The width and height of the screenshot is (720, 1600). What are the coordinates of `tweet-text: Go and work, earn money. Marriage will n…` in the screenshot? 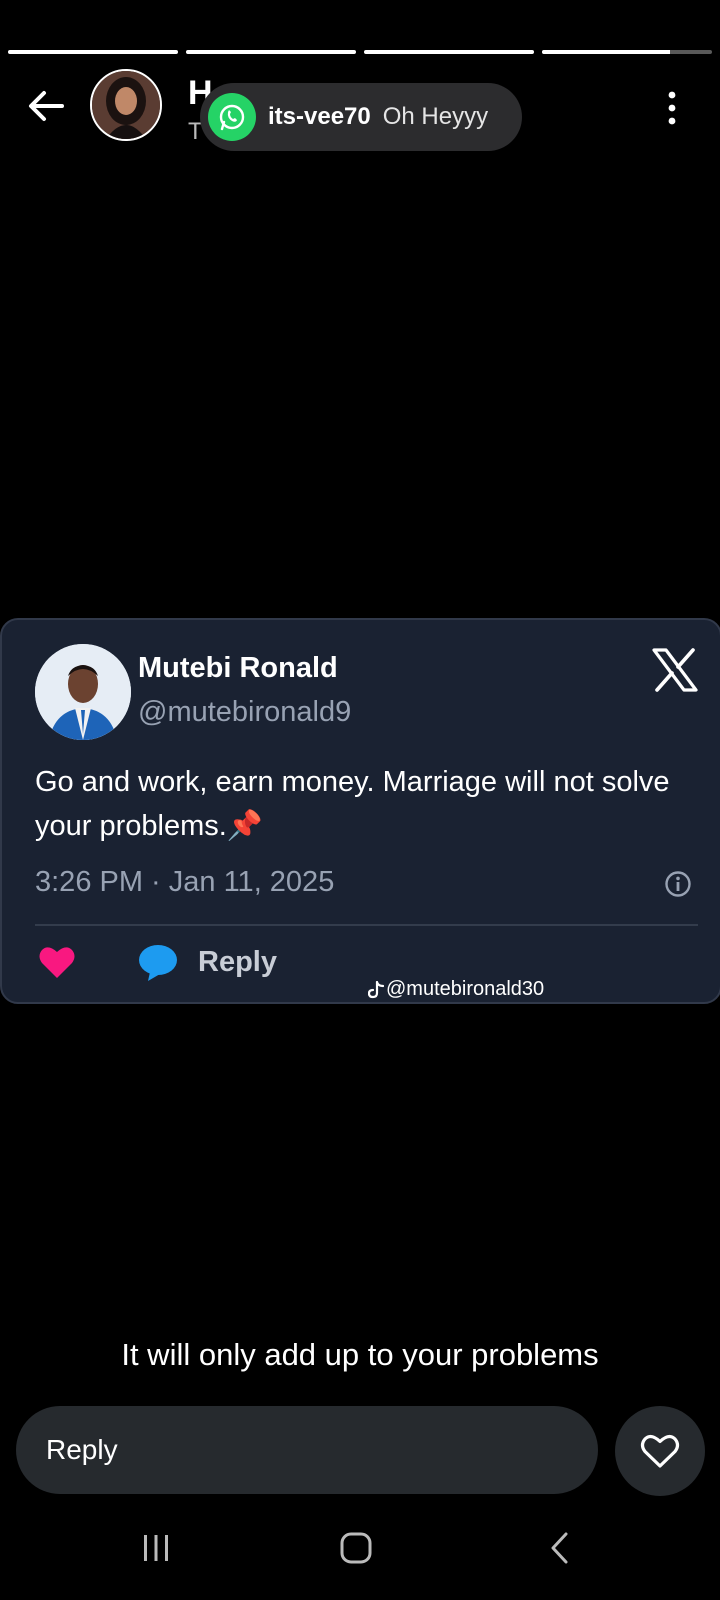 It's located at (365, 804).